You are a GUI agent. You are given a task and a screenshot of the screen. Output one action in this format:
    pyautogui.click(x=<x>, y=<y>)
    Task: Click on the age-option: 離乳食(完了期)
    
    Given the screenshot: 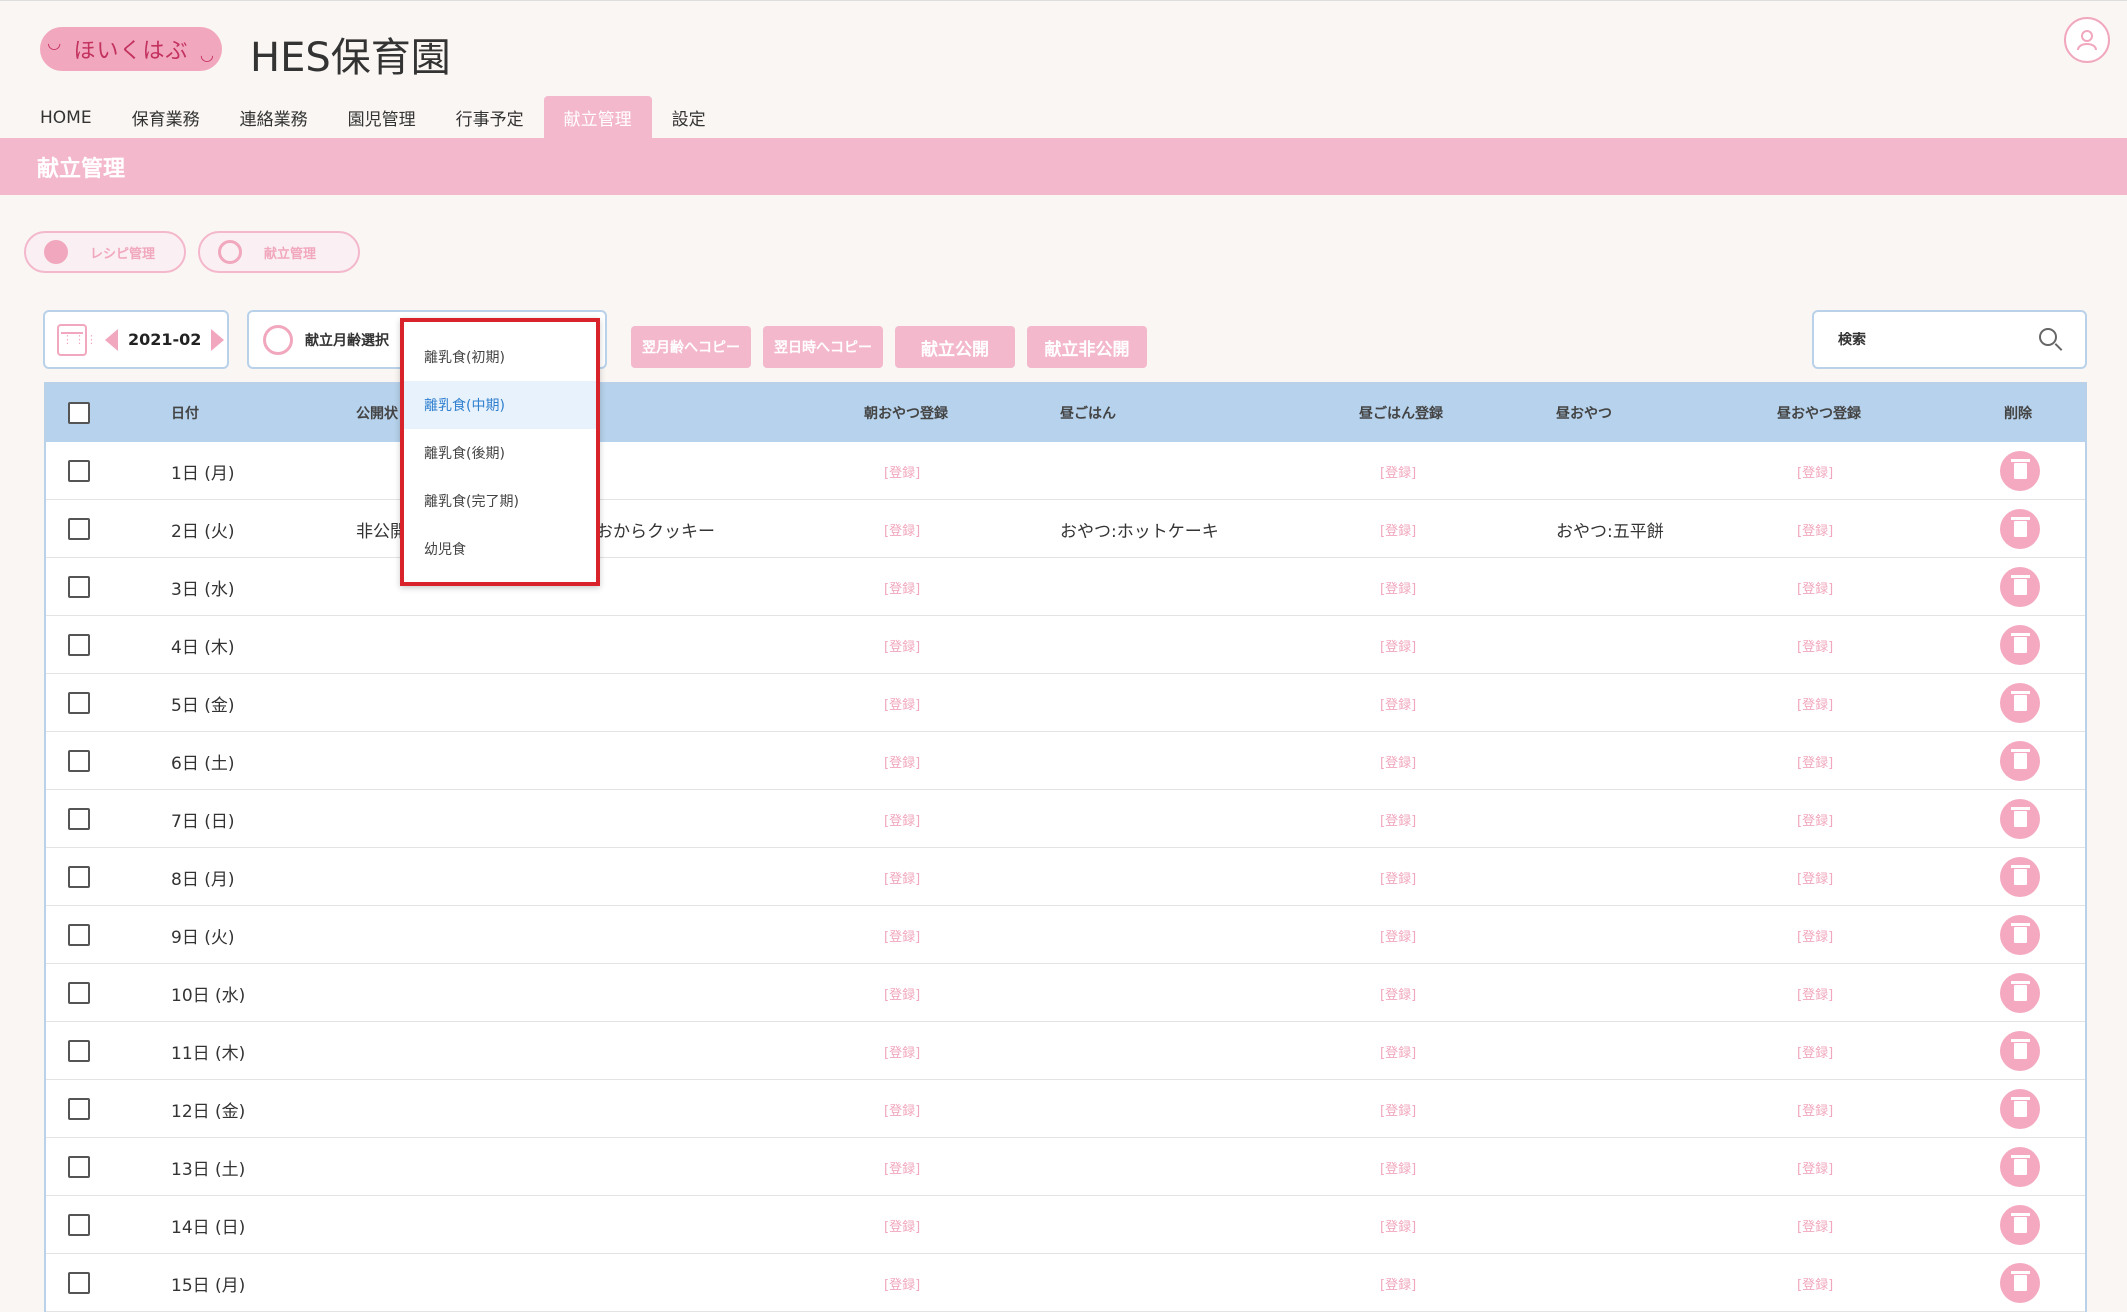 What is the action you would take?
    pyautogui.click(x=500, y=501)
    